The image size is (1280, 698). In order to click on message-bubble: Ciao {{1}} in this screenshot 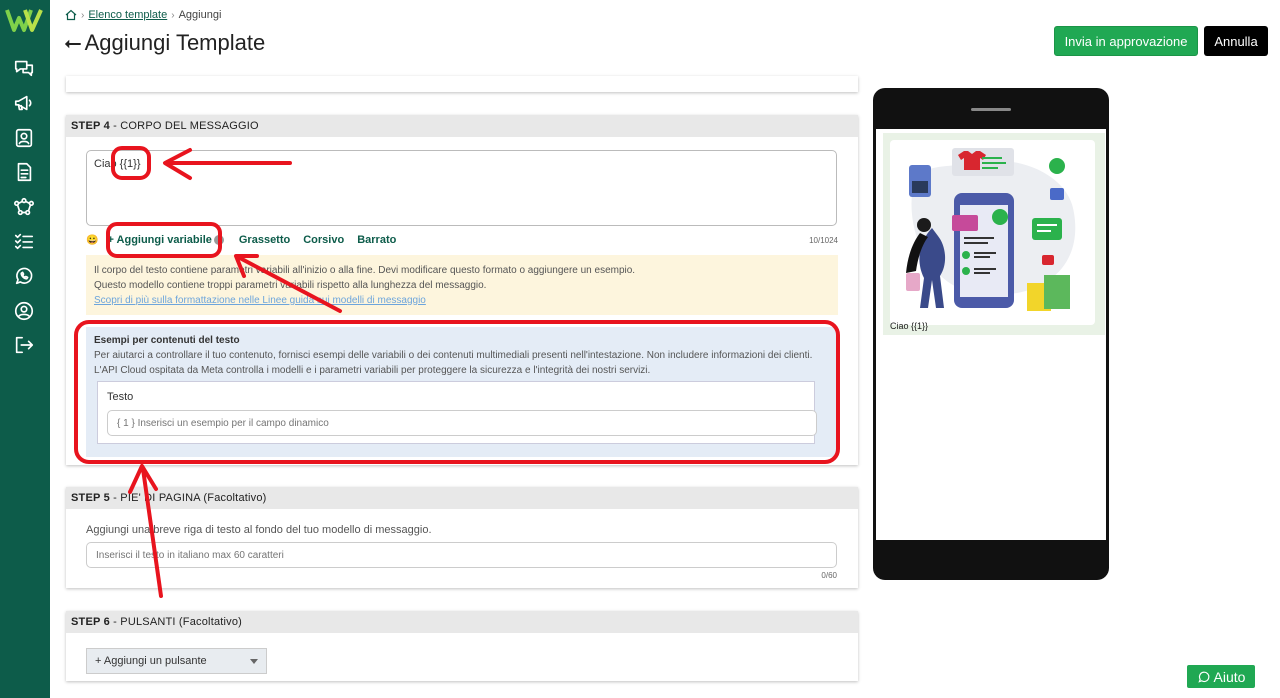, I will do `click(992, 235)`.